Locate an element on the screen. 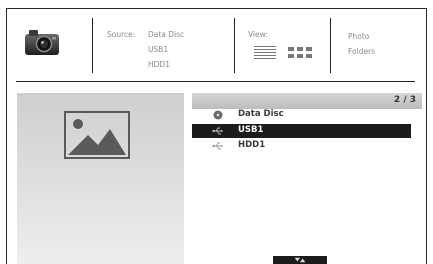 The image size is (433, 264). list-item-data-disc: Data Disc is located at coordinates (301, 115).